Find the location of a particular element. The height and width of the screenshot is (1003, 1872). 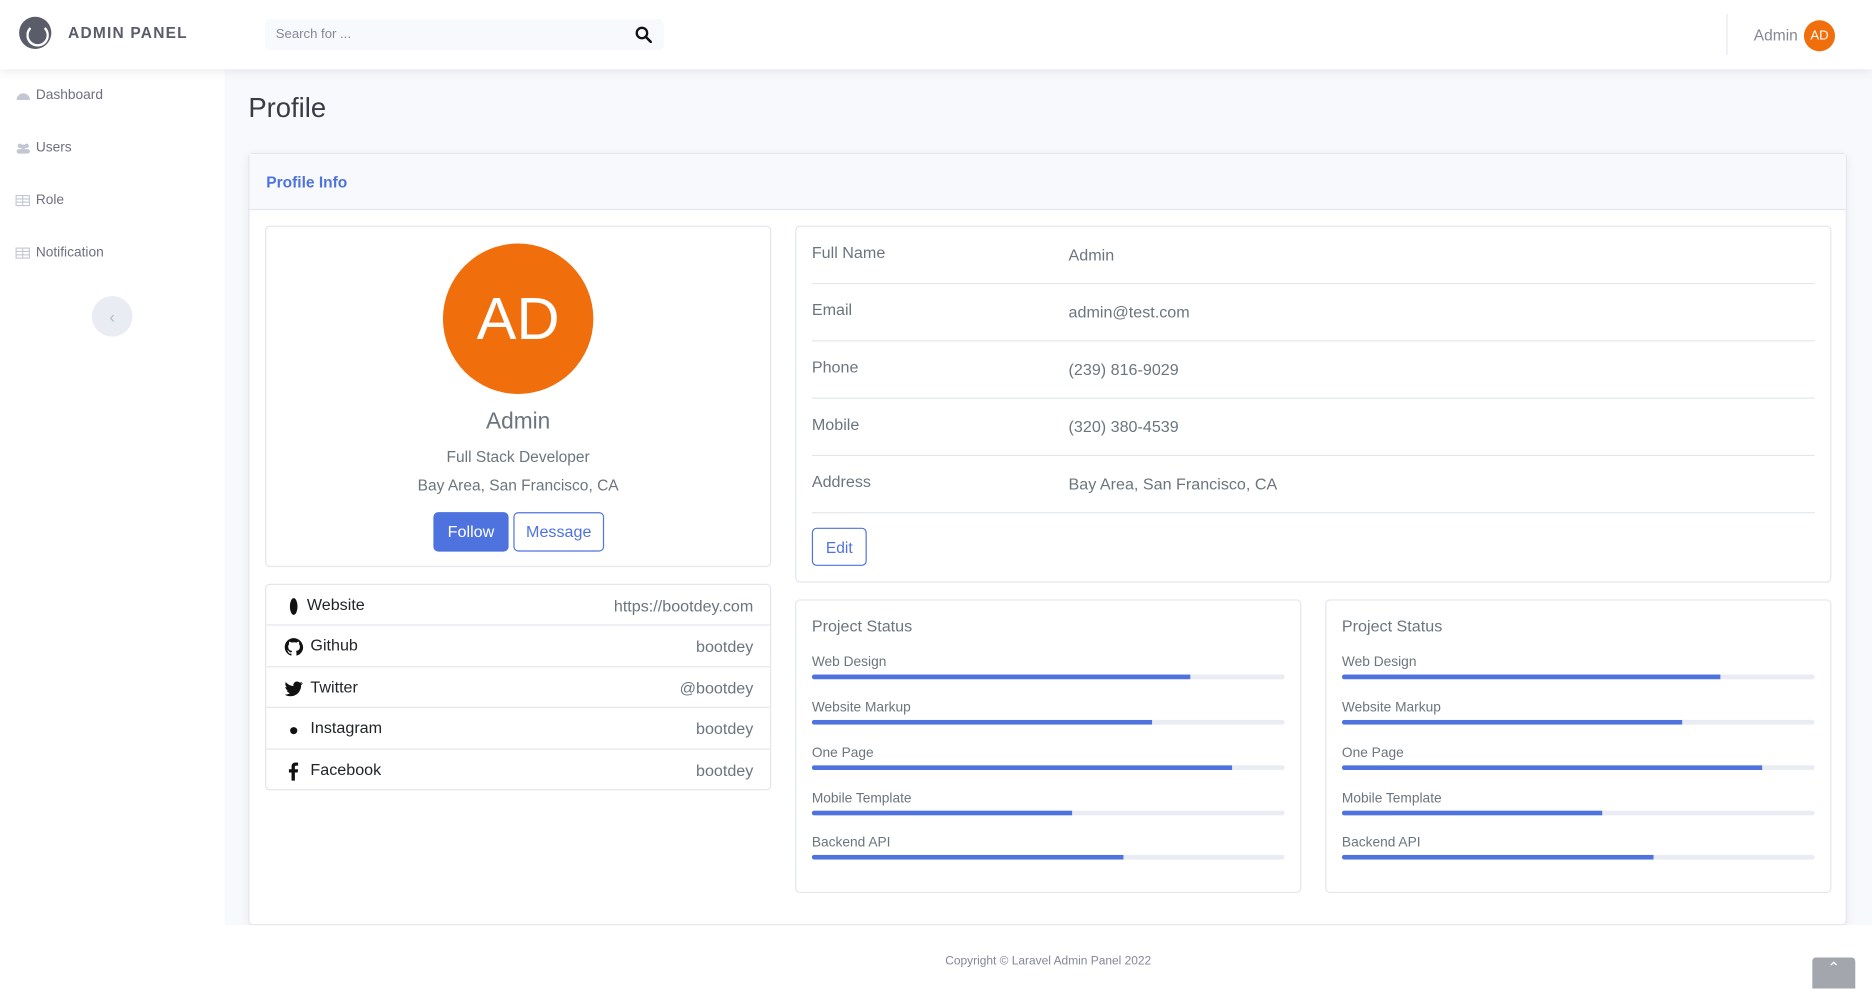

sidebar-item-role: Role is located at coordinates (40, 200).